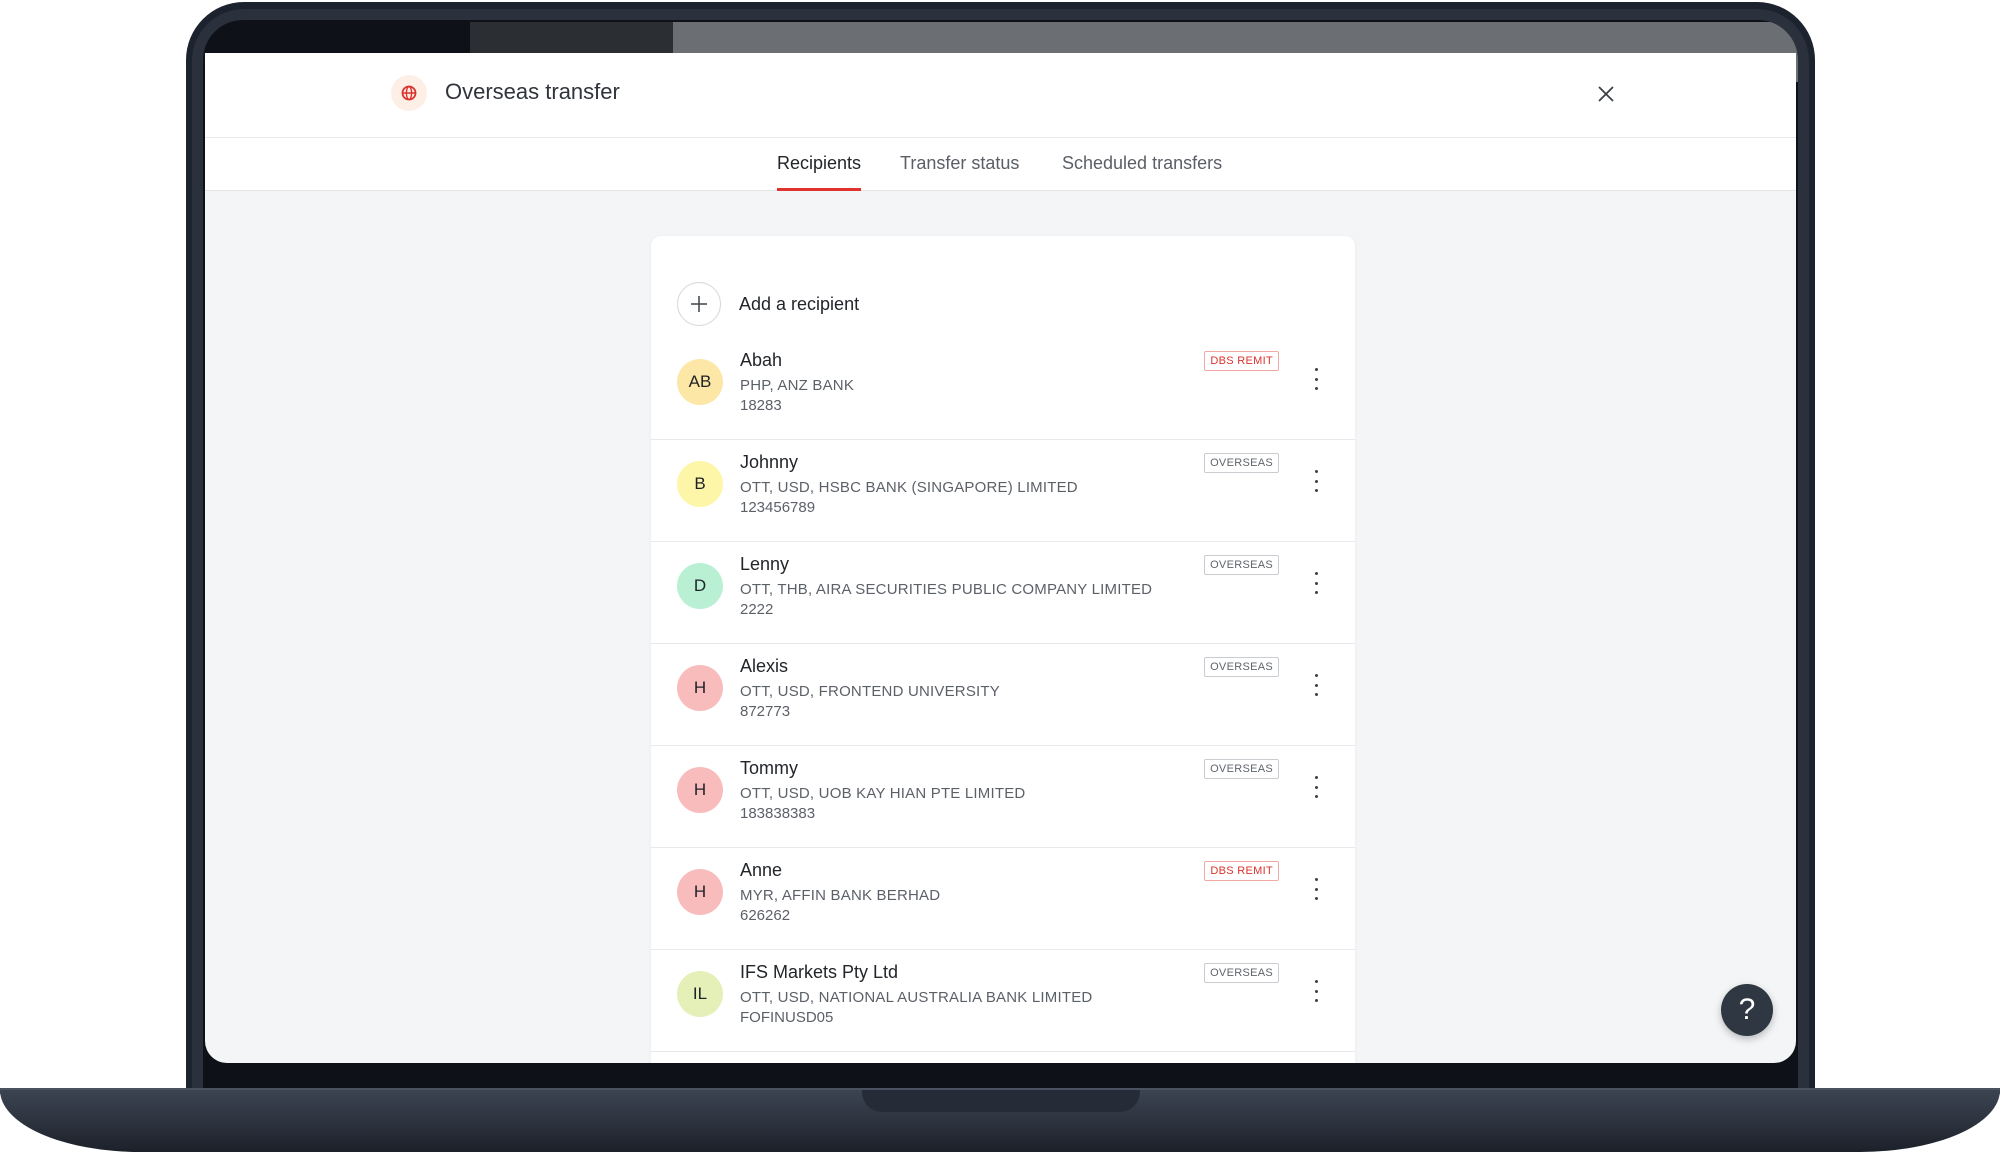 Image resolution: width=2000 pixels, height=1152 pixels. I want to click on avatar: B, so click(700, 484).